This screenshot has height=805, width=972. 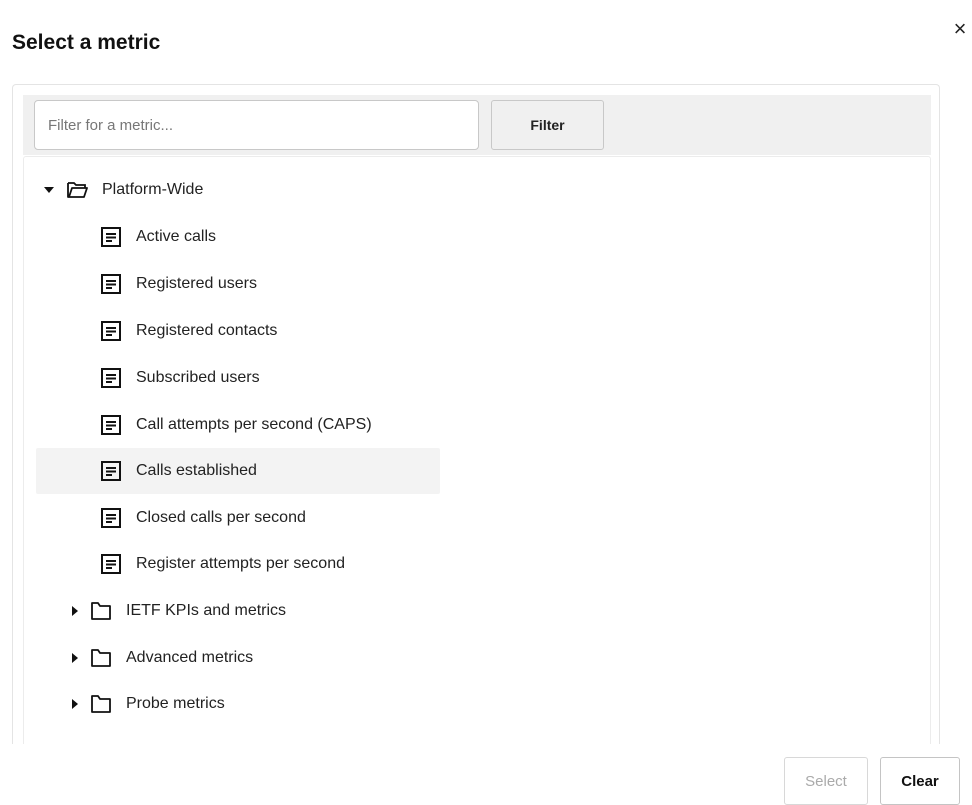 I want to click on filter-button: Filter, so click(x=547, y=125).